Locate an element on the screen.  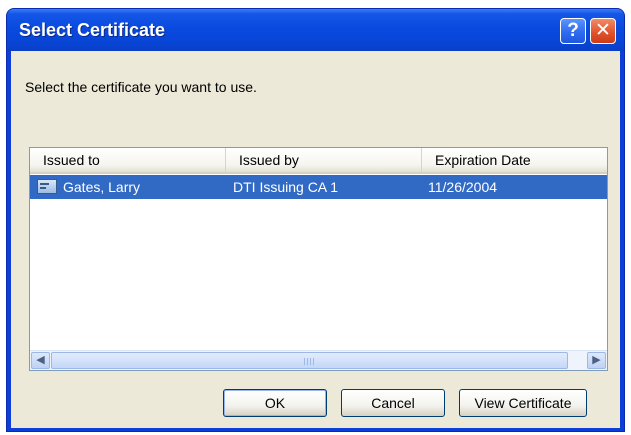
horizontal-scrollbar: ◀ ▶ is located at coordinates (318, 360).